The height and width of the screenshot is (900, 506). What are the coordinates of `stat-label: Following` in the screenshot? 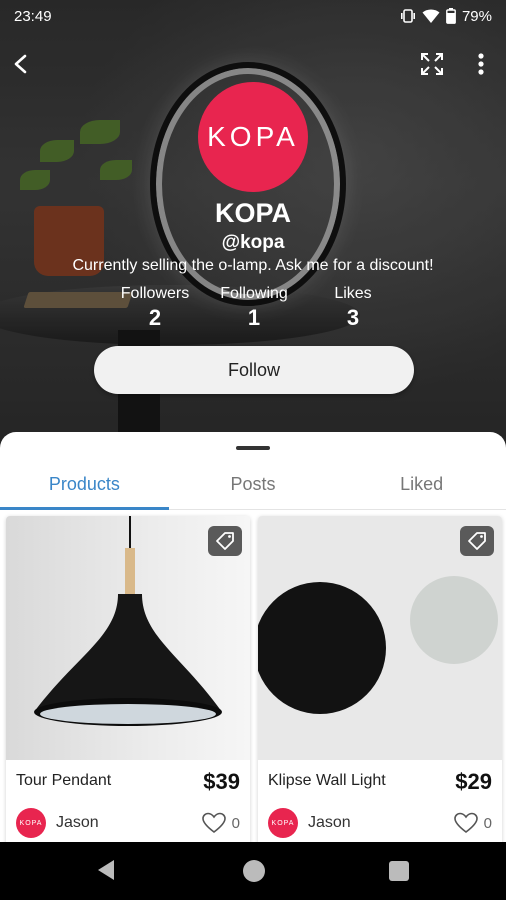 It's located at (254, 293).